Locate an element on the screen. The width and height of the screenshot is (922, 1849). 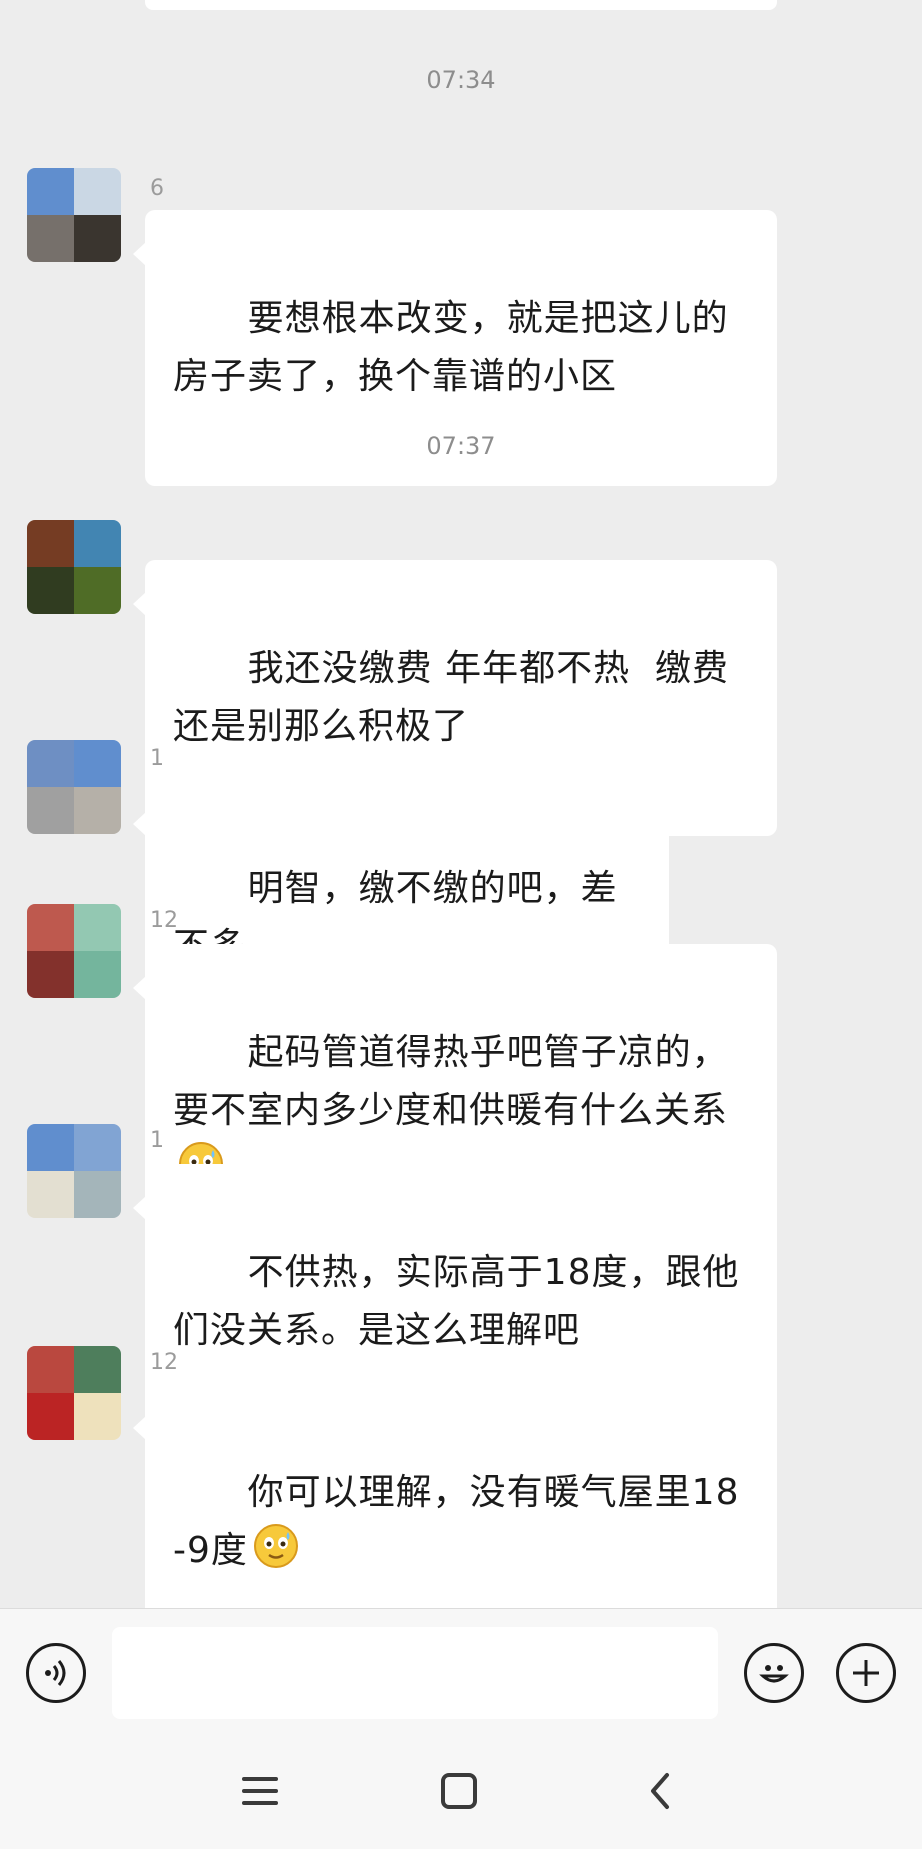
home-button is located at coordinates (459, 1791).